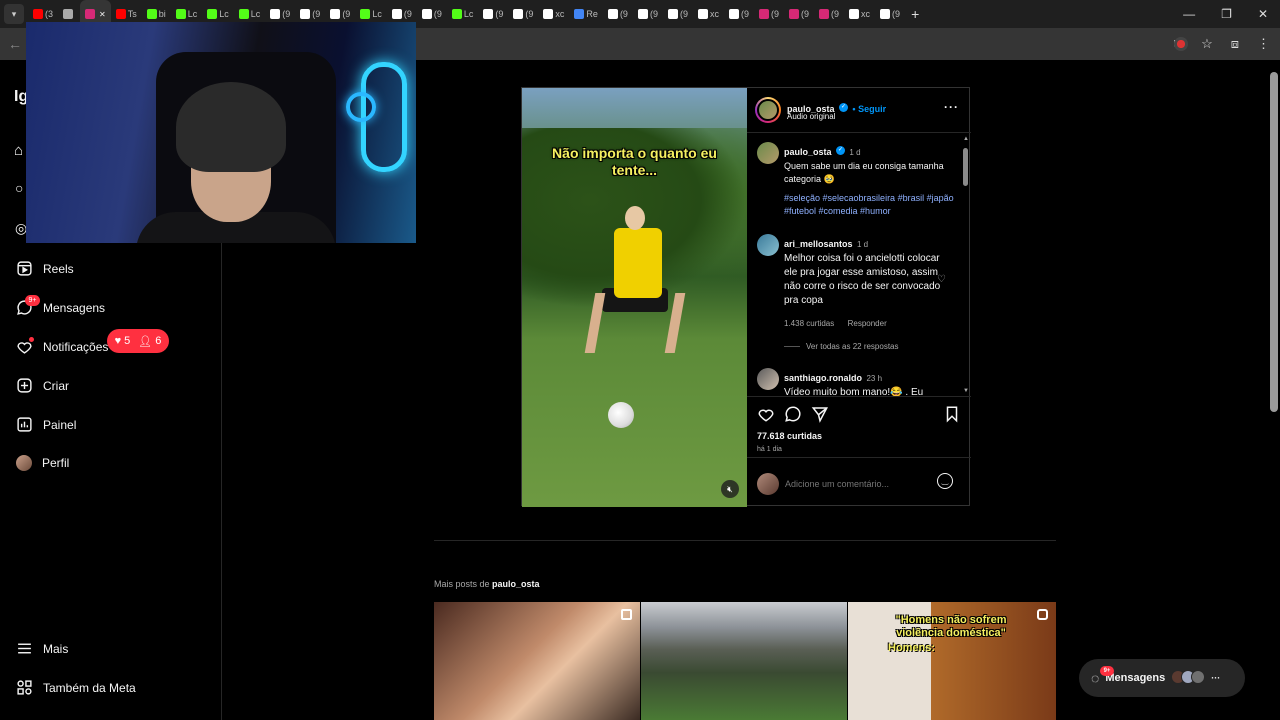  I want to click on sidebar-item-reels: Reels, so click(45, 268).